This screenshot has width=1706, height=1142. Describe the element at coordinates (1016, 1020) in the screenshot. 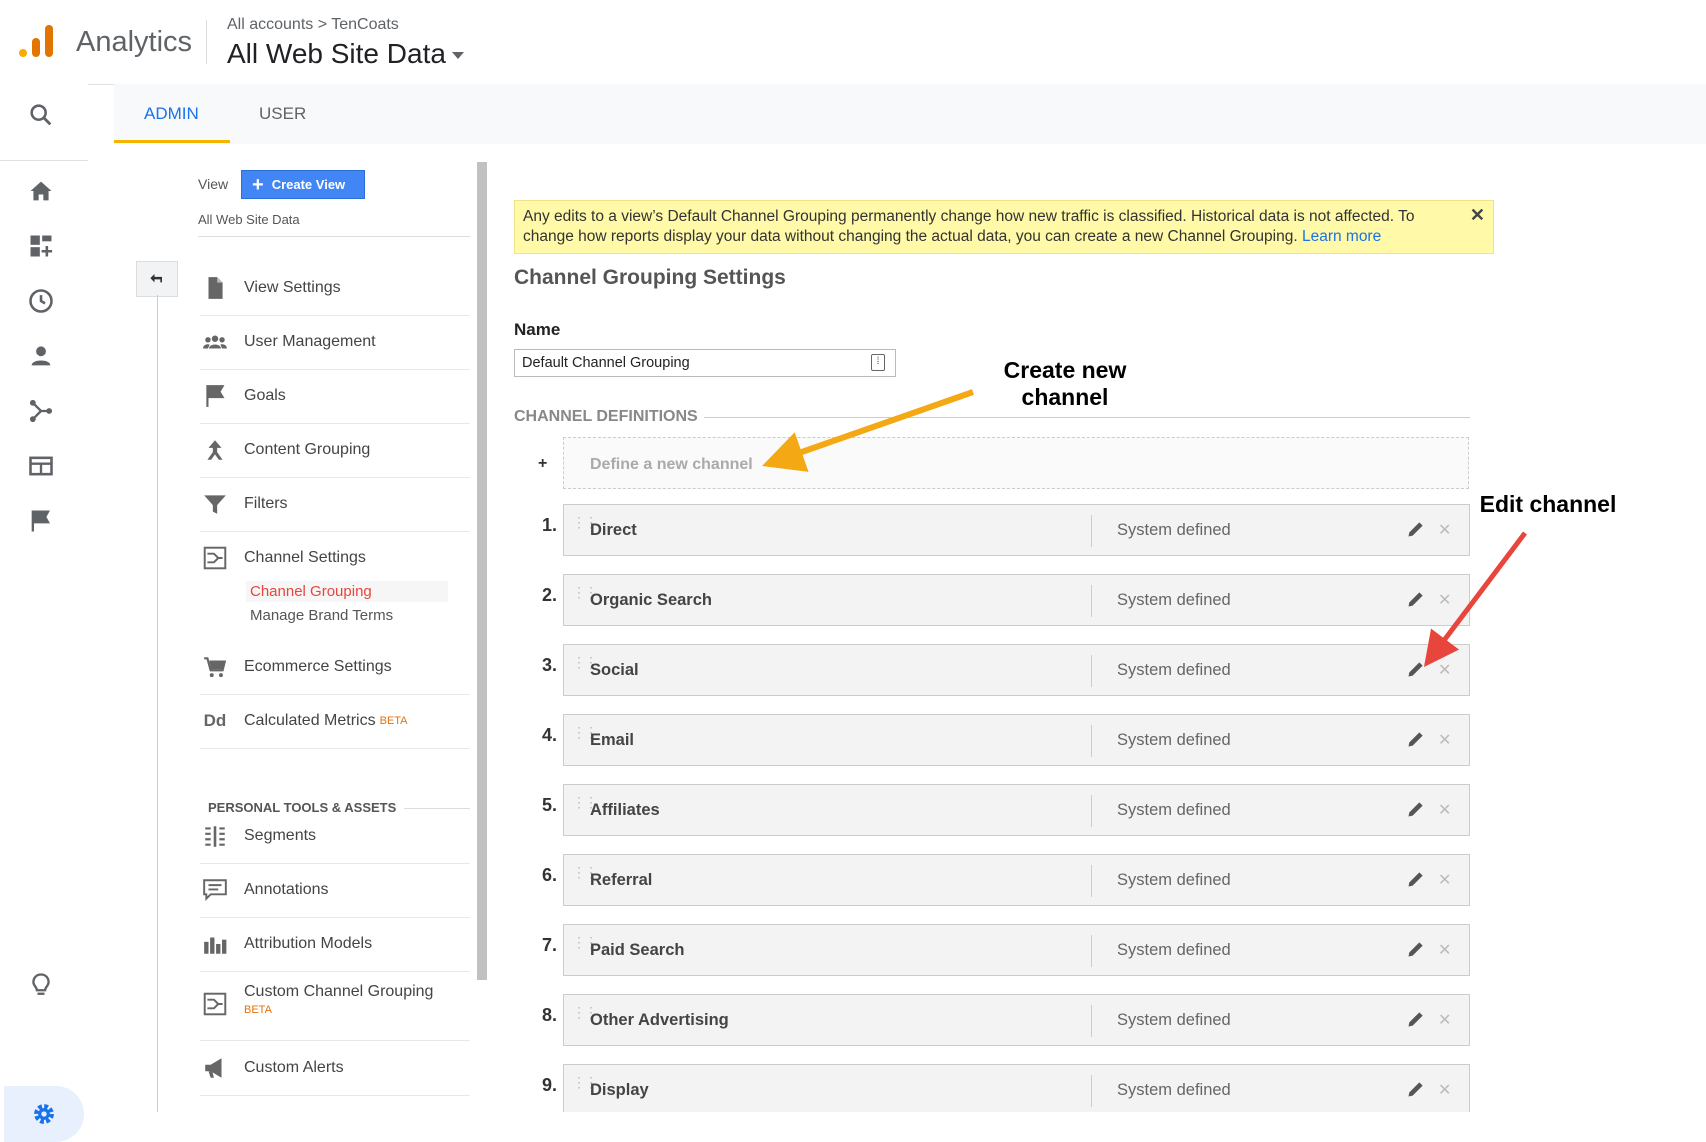

I see `channel-item: ⋮⋮ Other Advertising System defined ✕` at that location.